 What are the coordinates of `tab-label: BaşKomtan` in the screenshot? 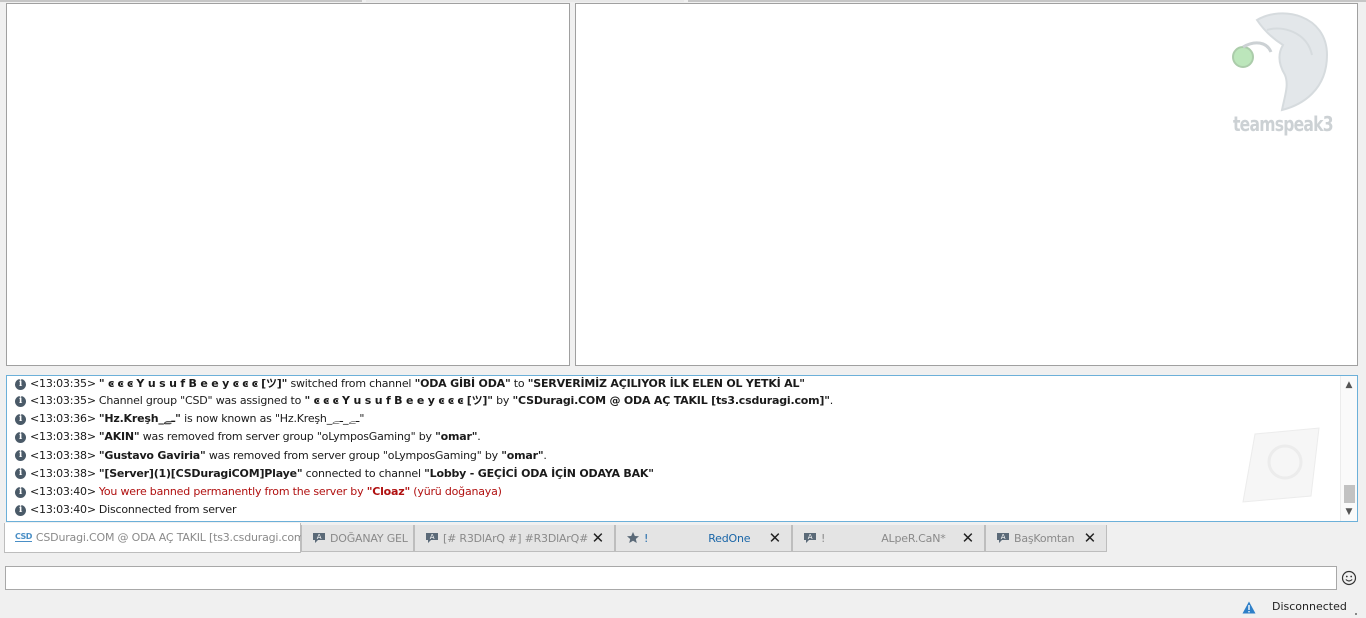 It's located at (1044, 538).